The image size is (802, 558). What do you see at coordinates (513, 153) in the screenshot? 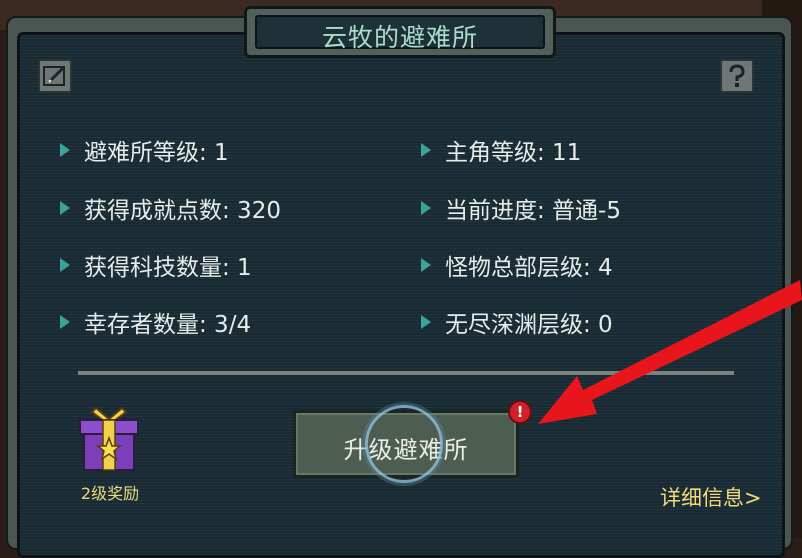
I see `stat-label: 主角等级: 11` at bounding box center [513, 153].